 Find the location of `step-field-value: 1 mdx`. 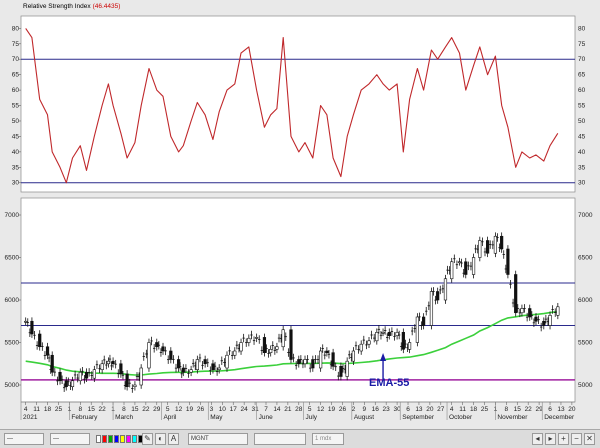

step-field-value: 1 mdx is located at coordinates (323, 439).